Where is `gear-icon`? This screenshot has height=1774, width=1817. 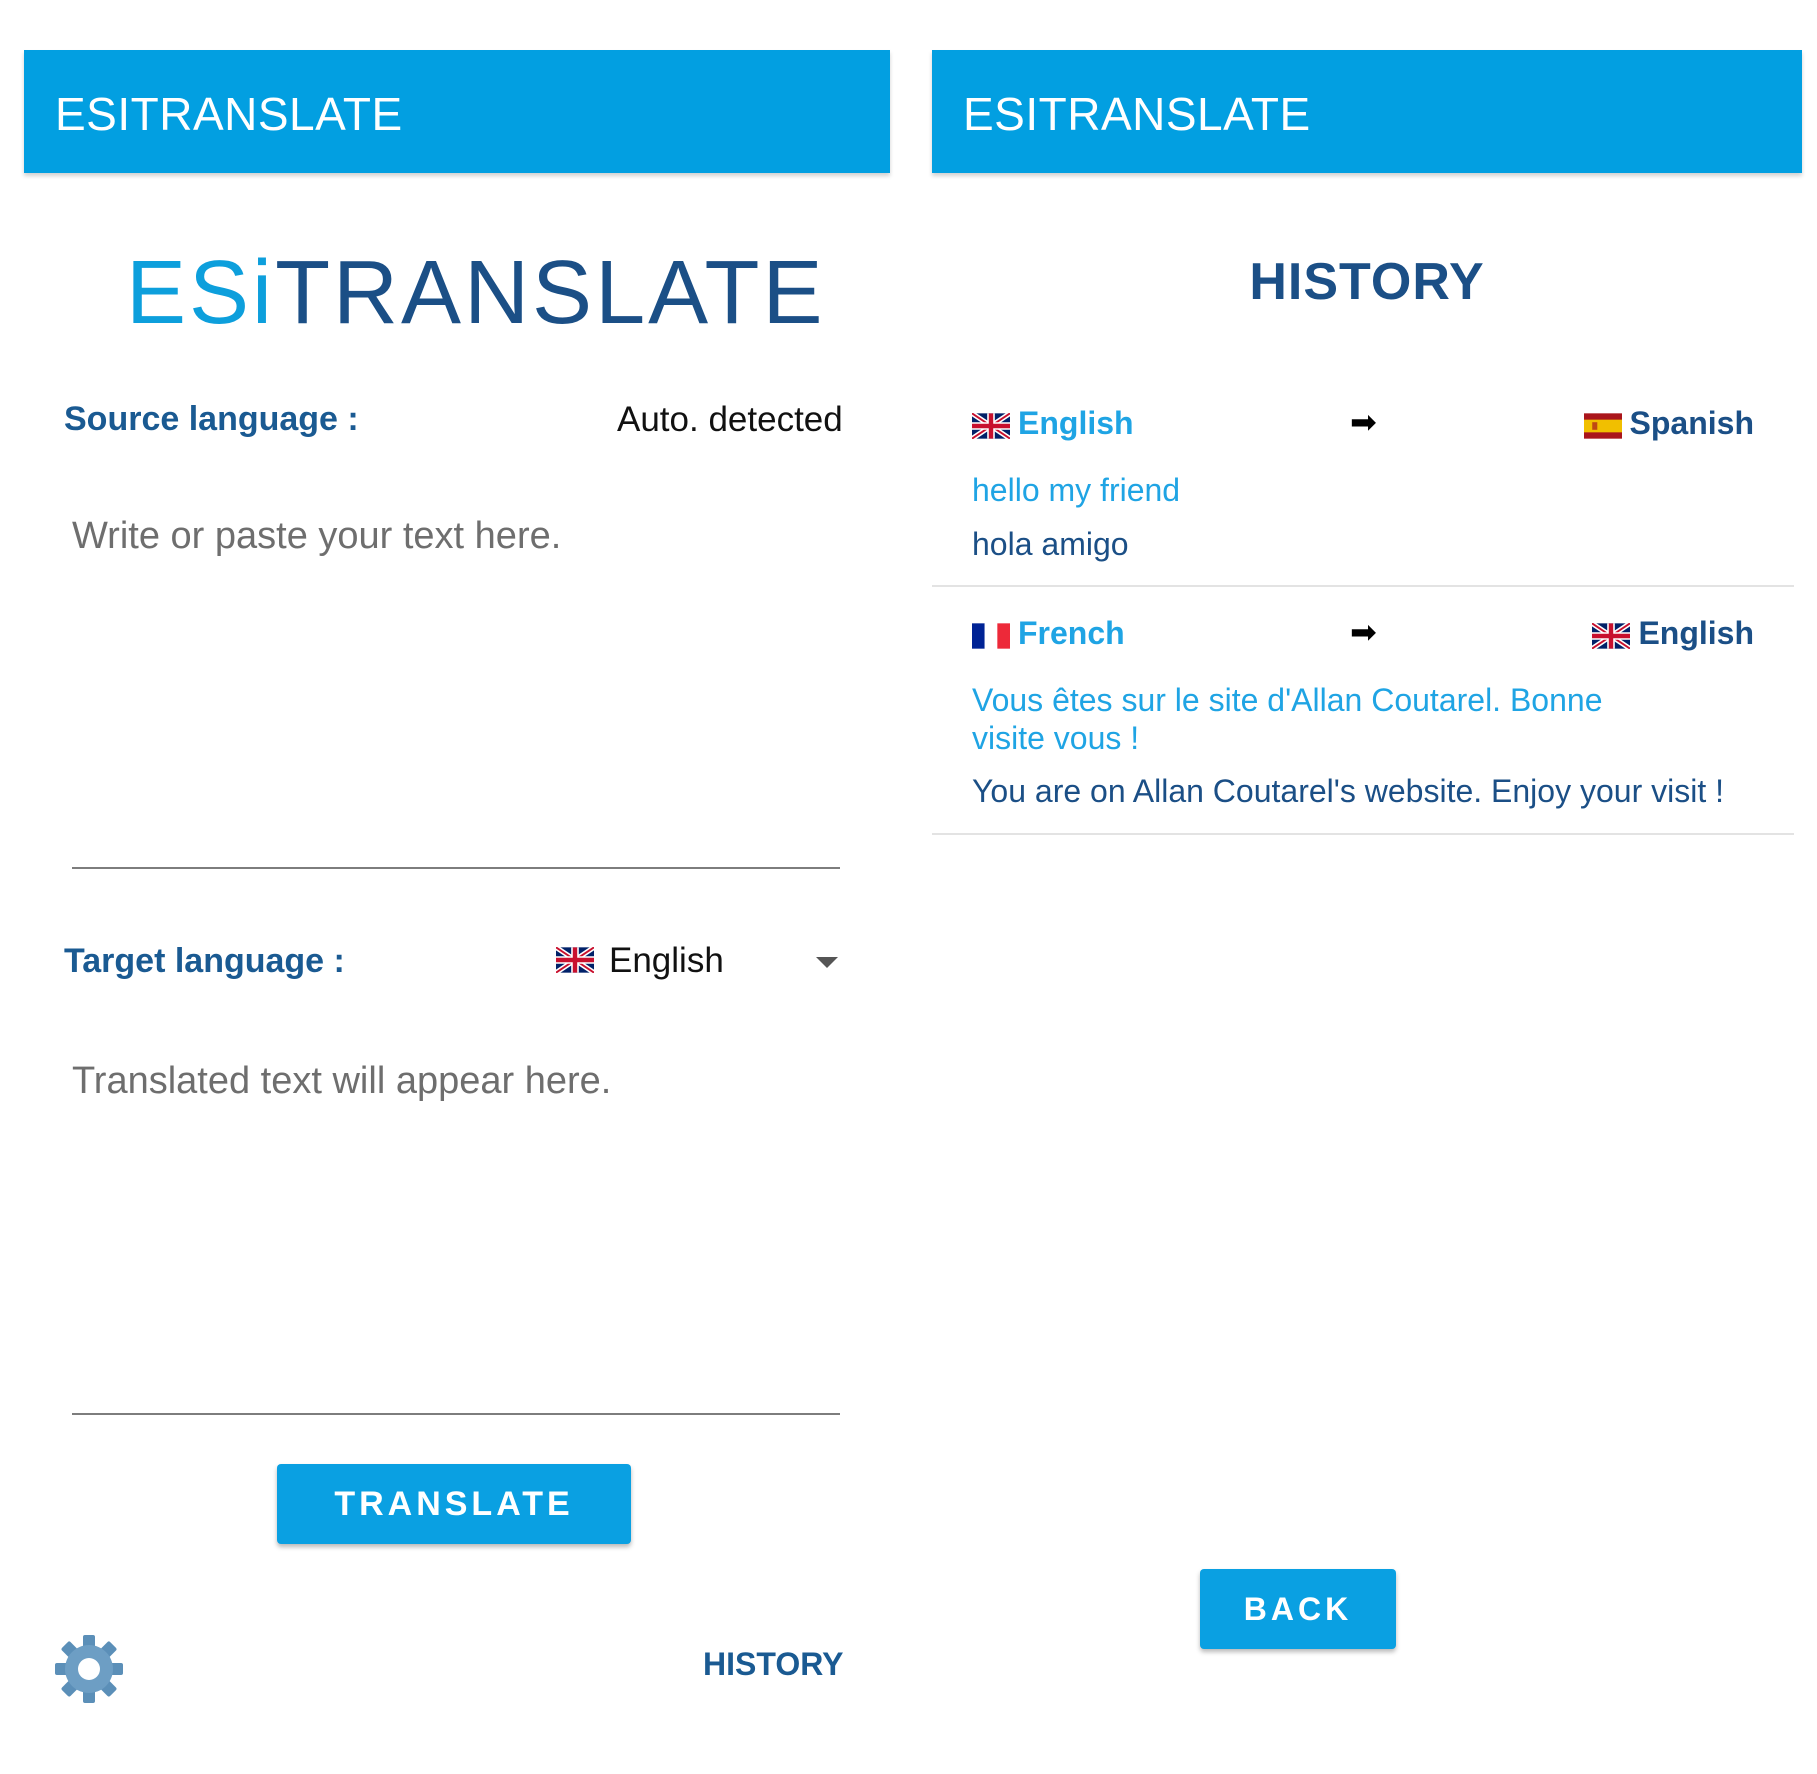 gear-icon is located at coordinates (89, 1669).